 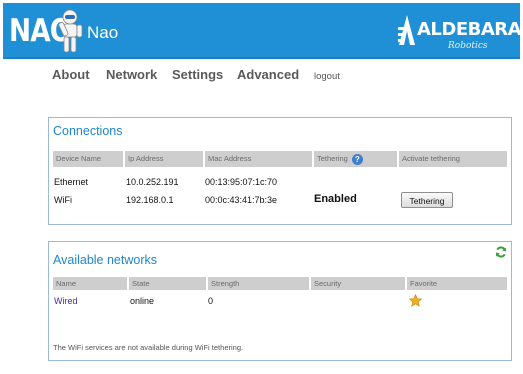 I want to click on col-favorite: Favorite, so click(x=457, y=283).